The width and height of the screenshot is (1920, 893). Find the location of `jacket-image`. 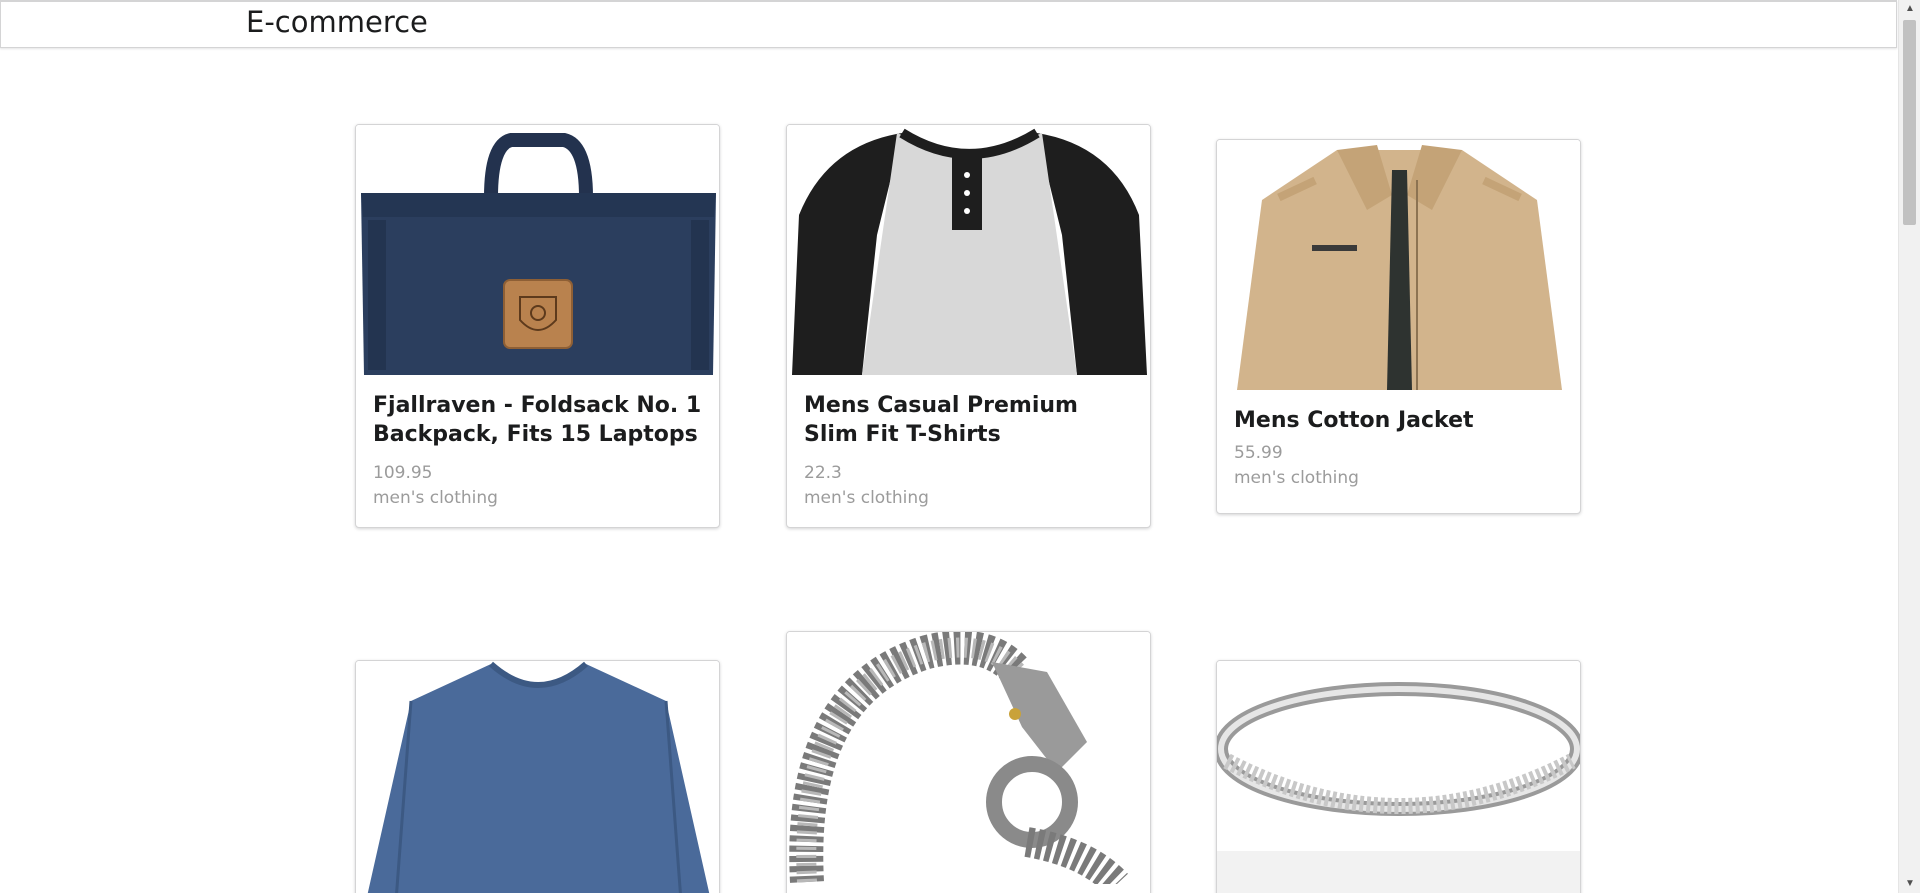

jacket-image is located at coordinates (1398, 266).